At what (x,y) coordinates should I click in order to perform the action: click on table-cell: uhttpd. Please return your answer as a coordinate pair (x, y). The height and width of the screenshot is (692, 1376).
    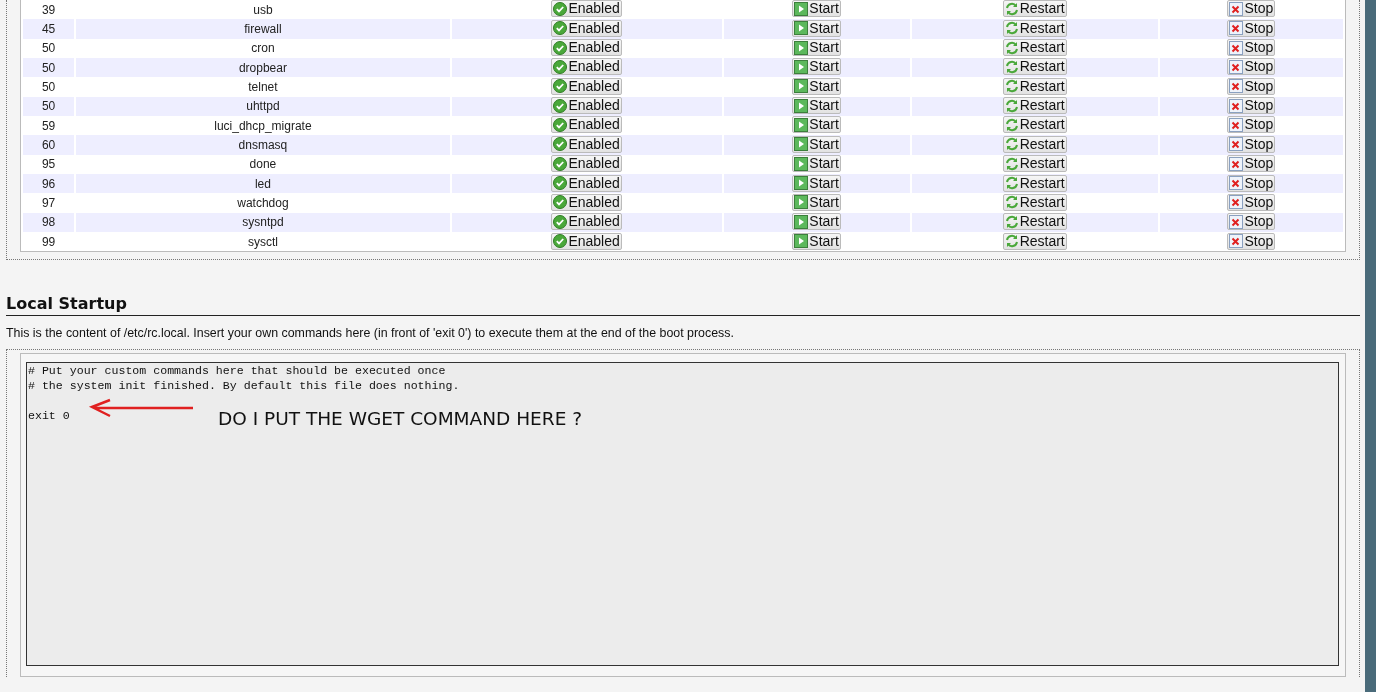
    Looking at the image, I should click on (263, 106).